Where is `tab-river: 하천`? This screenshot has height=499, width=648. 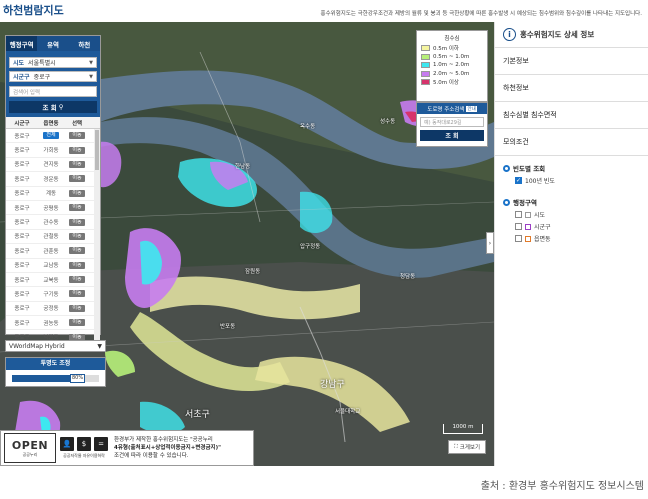 tab-river: 하천 is located at coordinates (84, 43).